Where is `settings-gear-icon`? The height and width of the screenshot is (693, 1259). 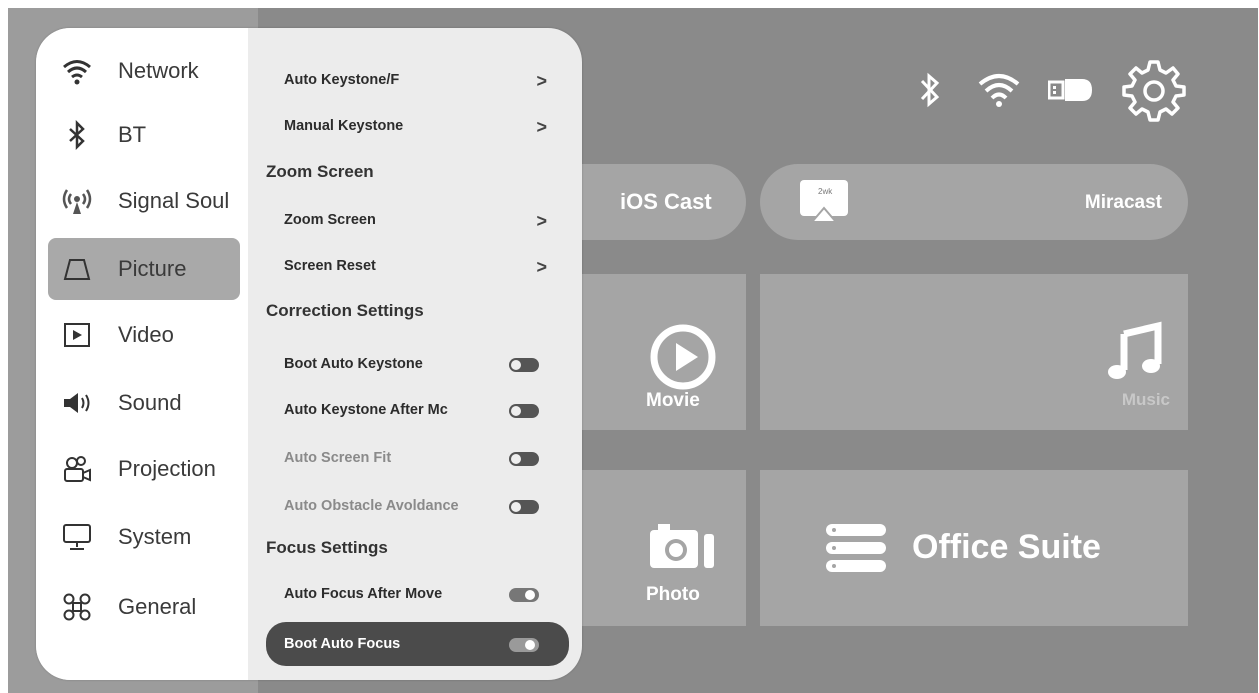
settings-gear-icon is located at coordinates (1154, 92).